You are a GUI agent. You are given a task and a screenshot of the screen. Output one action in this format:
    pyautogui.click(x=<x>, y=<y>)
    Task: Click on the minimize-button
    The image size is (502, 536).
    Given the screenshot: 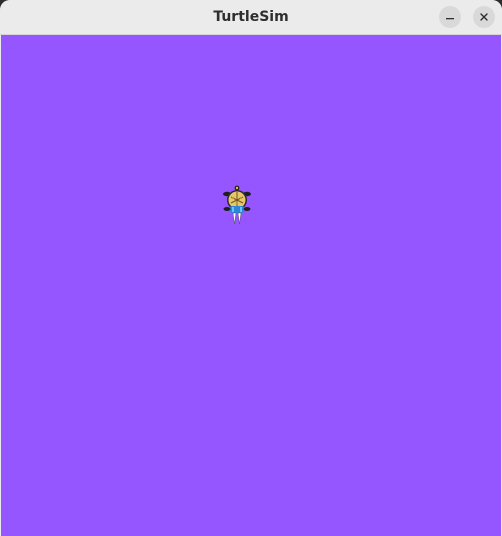 What is the action you would take?
    pyautogui.click(x=450, y=17)
    